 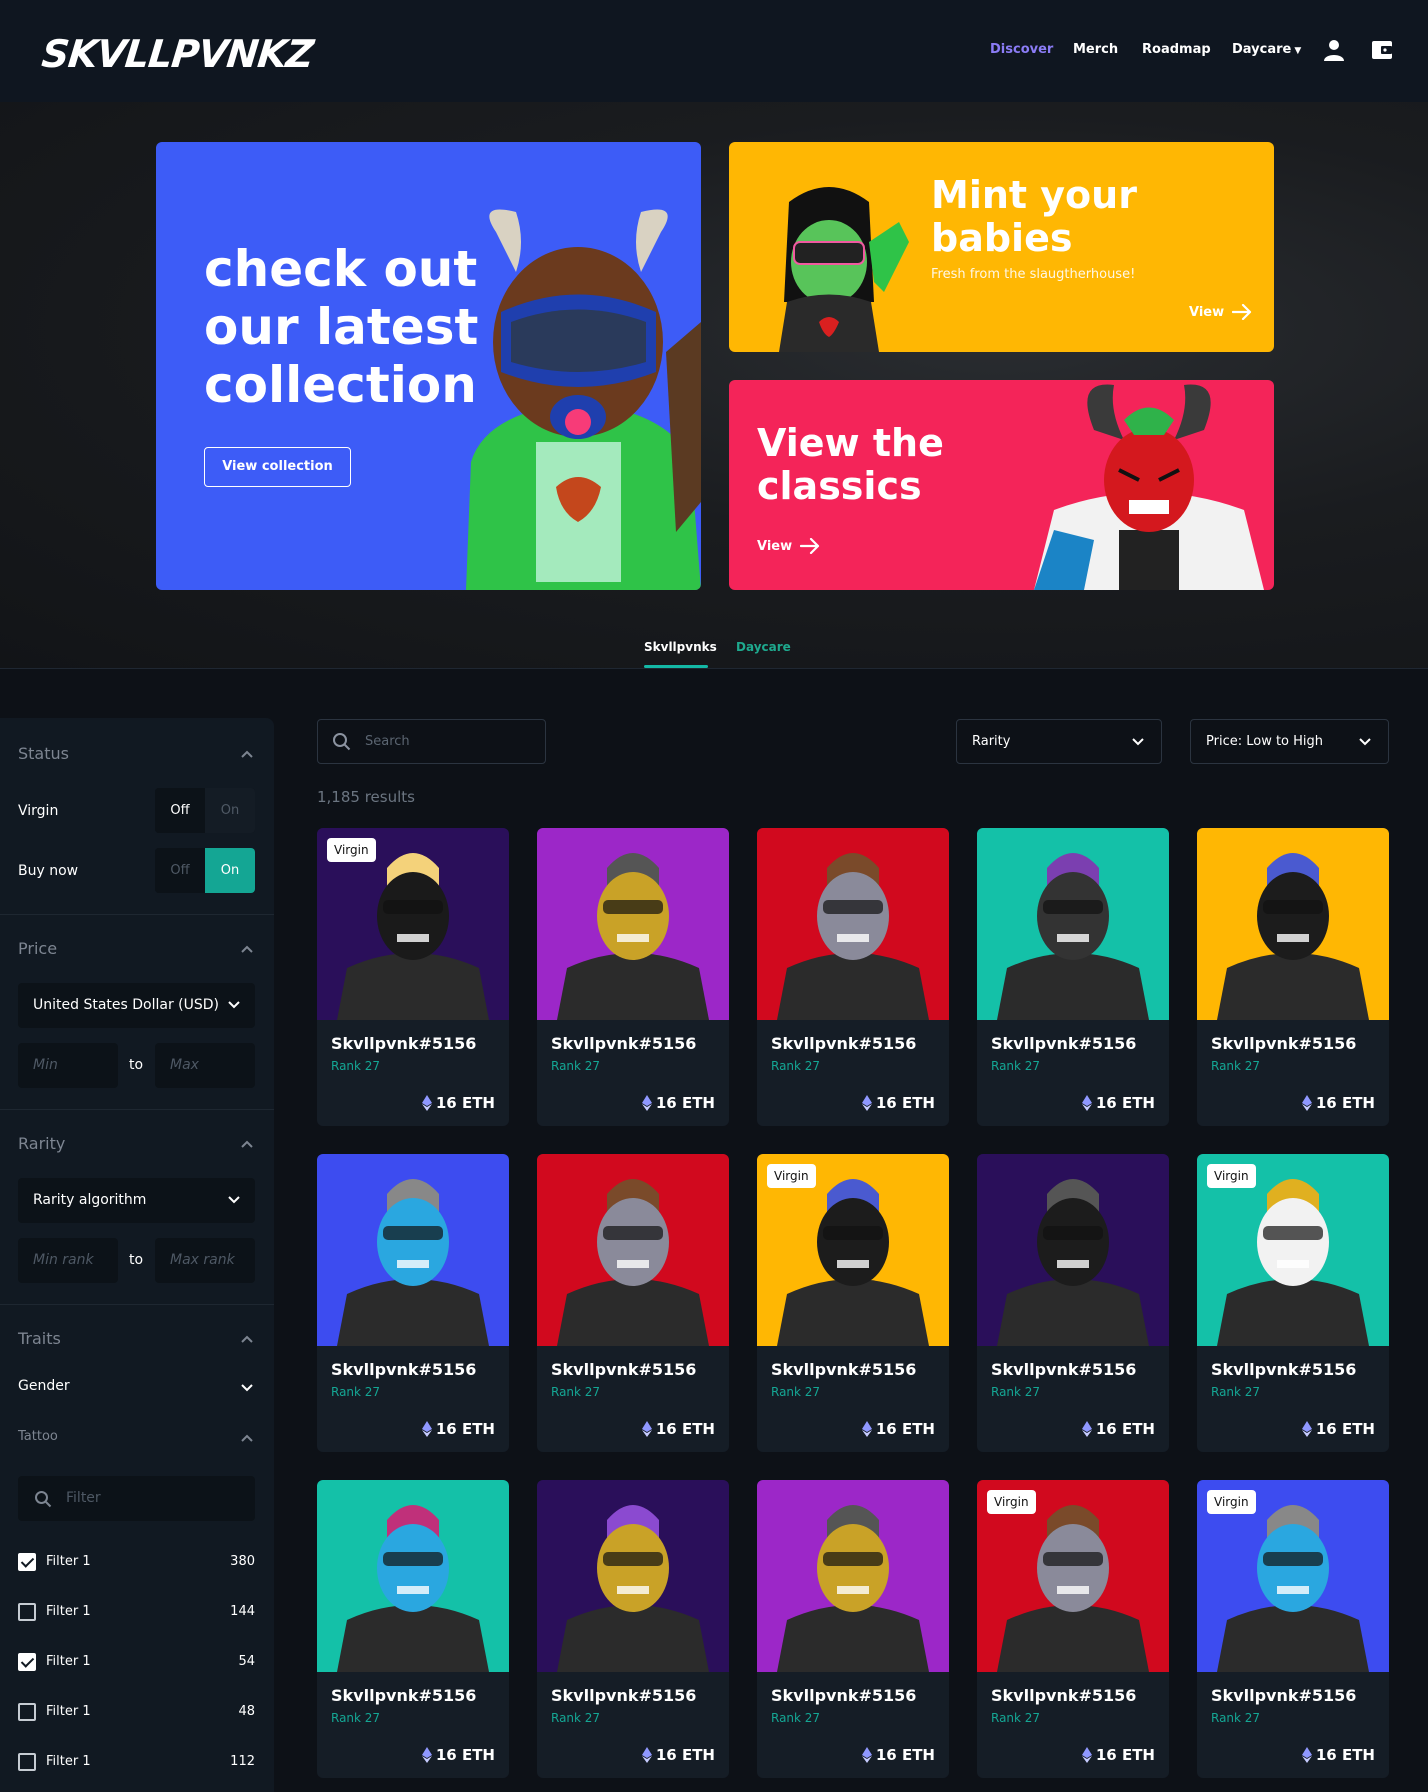 I want to click on virgin-label: Virgin, so click(x=38, y=811).